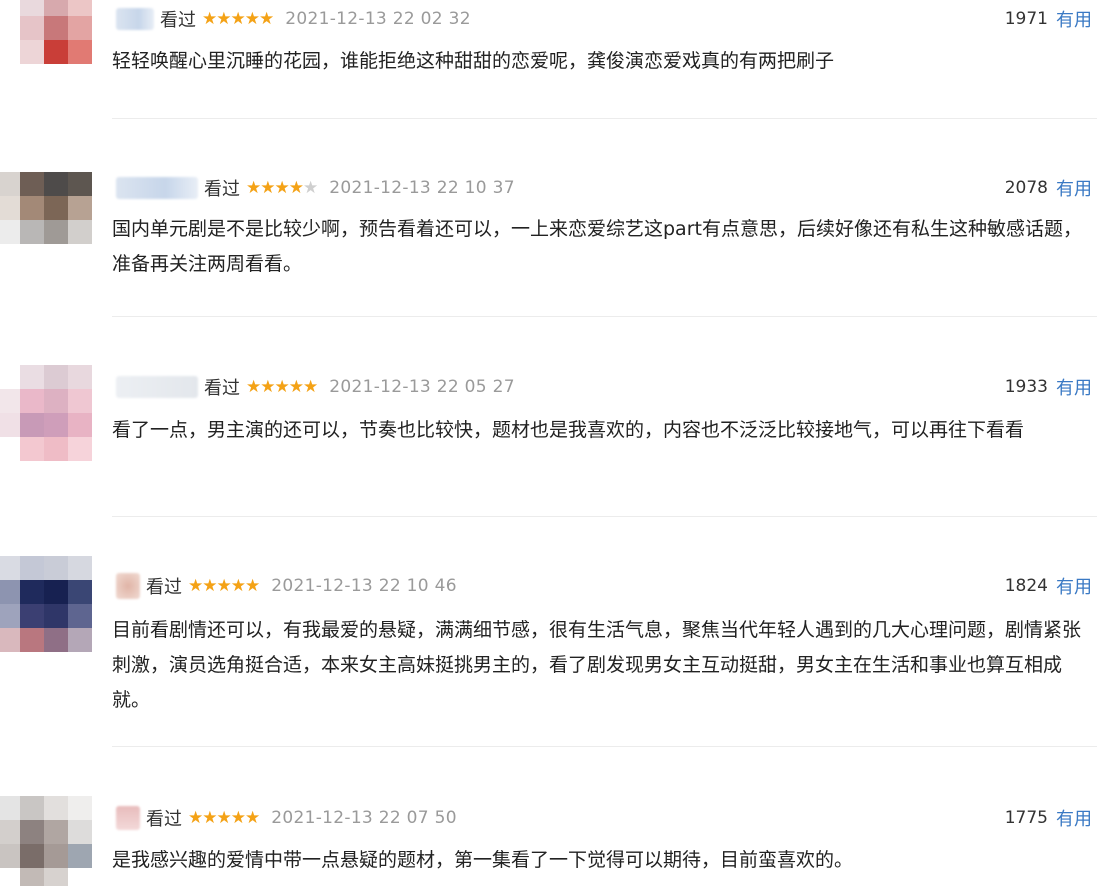  What do you see at coordinates (473, 61) in the screenshot?
I see `review-text: 轻轻唤醒心里沉睡的花园，谁能拒绝这种甜甜的恋爱呢，龚俊演恋爱戏真的有两把刷子` at bounding box center [473, 61].